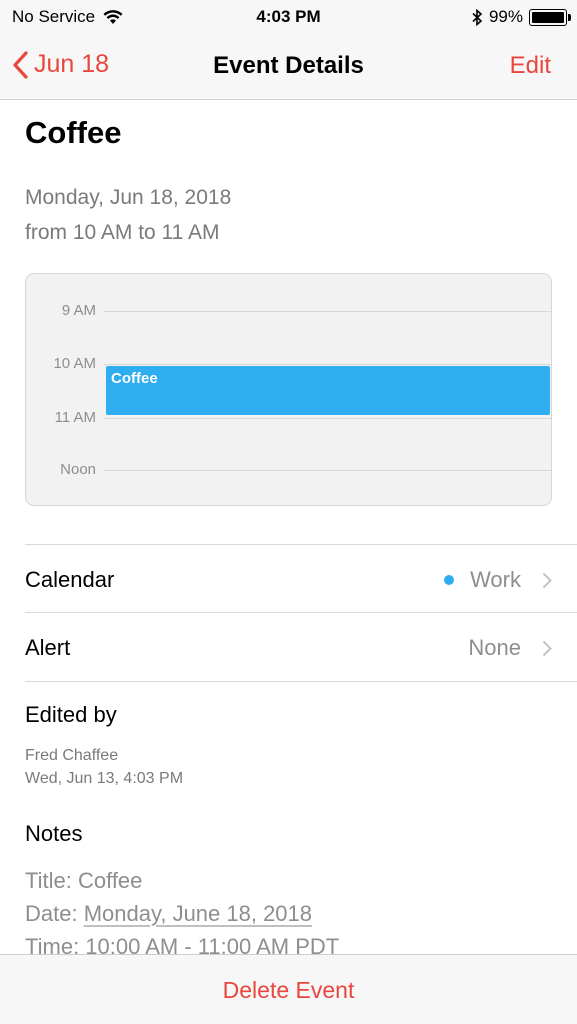 The height and width of the screenshot is (1024, 577). Describe the element at coordinates (122, 232) in the screenshot. I see `event-time-line: from 10 AM to 11 AM` at that location.